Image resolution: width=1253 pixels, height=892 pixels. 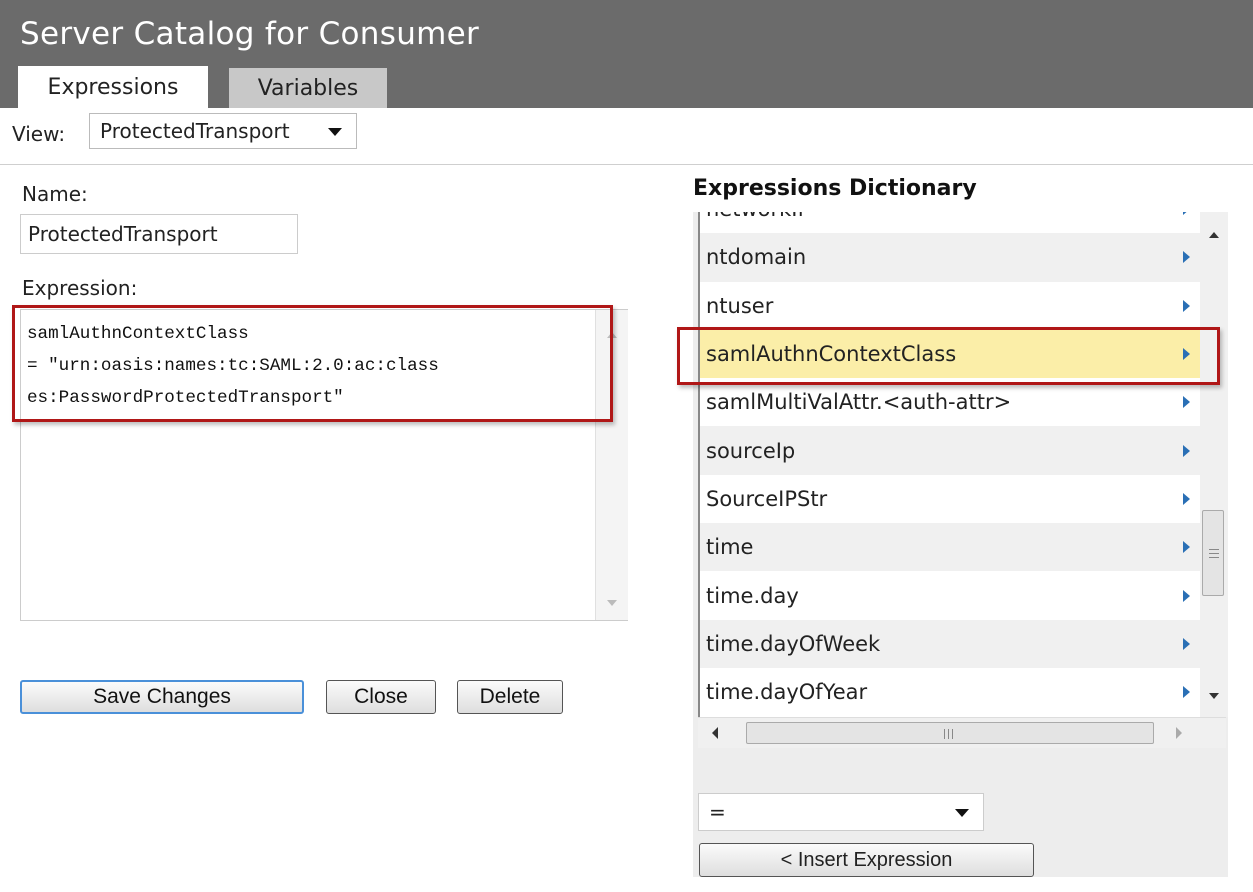 What do you see at coordinates (787, 692) in the screenshot?
I see `list-item-label: time.dayOfYear` at bounding box center [787, 692].